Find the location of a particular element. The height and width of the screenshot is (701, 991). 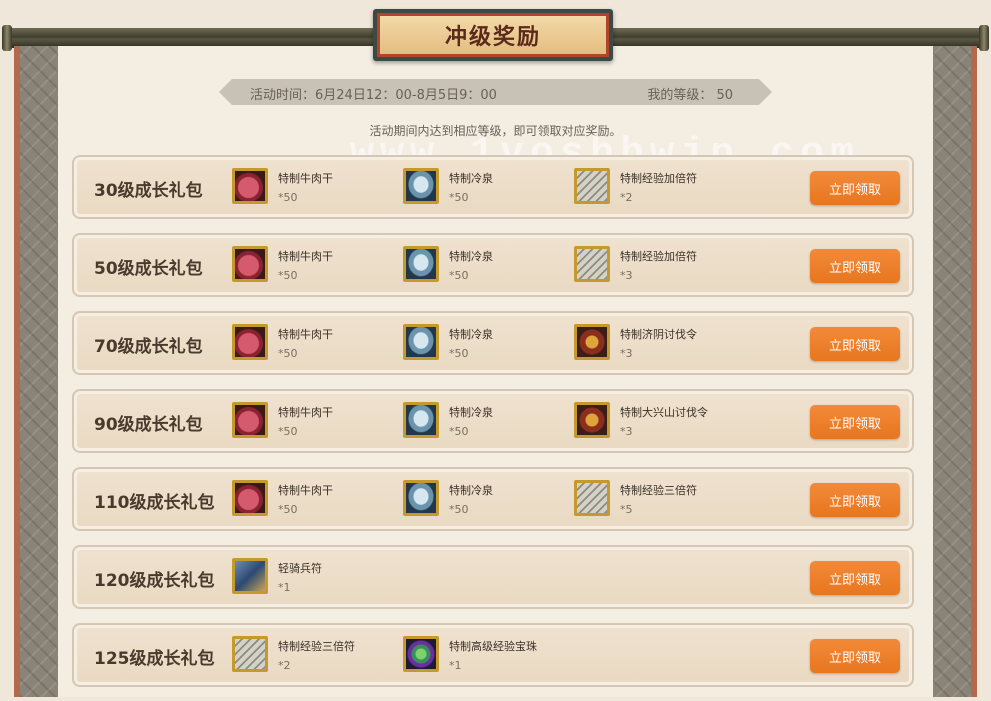

reward-name: 特制大兴山讨伐令 is located at coordinates (664, 412).